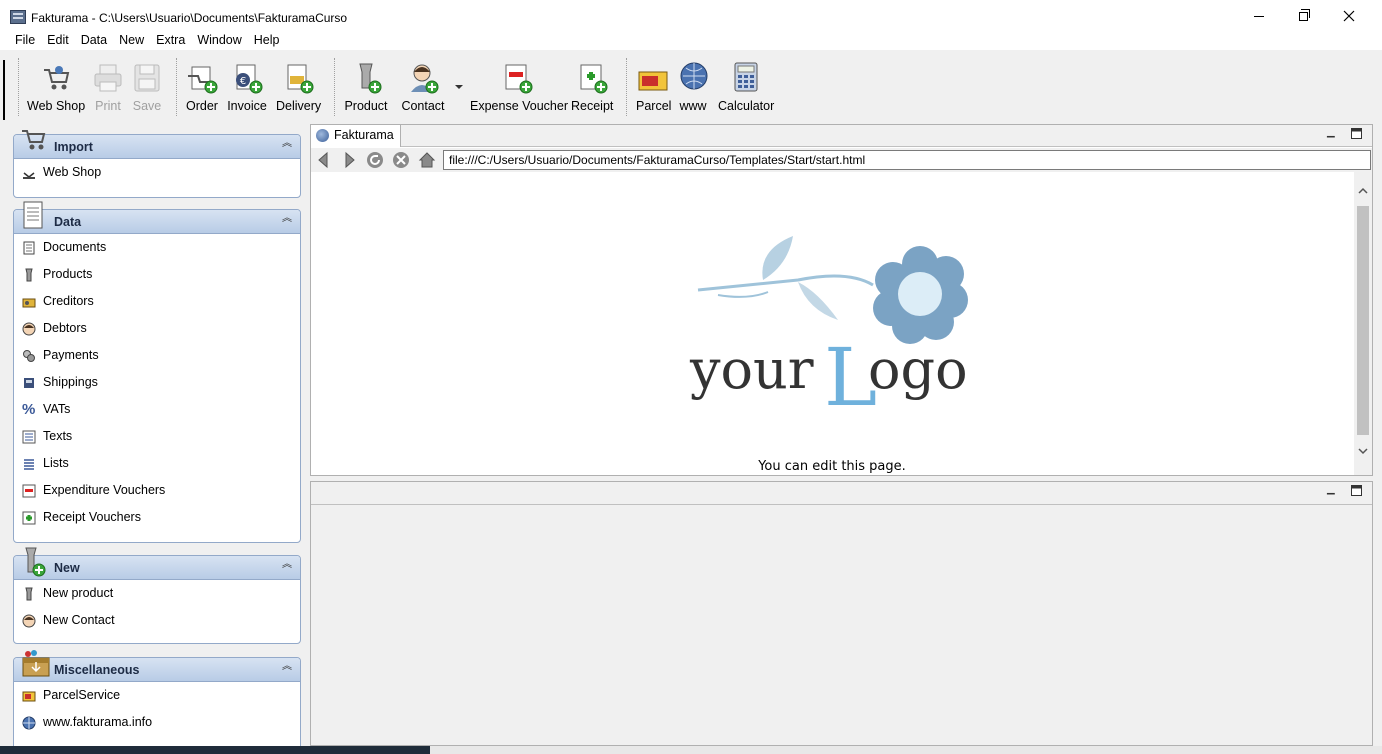 This screenshot has height=754, width=1382. What do you see at coordinates (157, 722) in the screenshot?
I see `sidebar-item-website: www.fakturama.info` at bounding box center [157, 722].